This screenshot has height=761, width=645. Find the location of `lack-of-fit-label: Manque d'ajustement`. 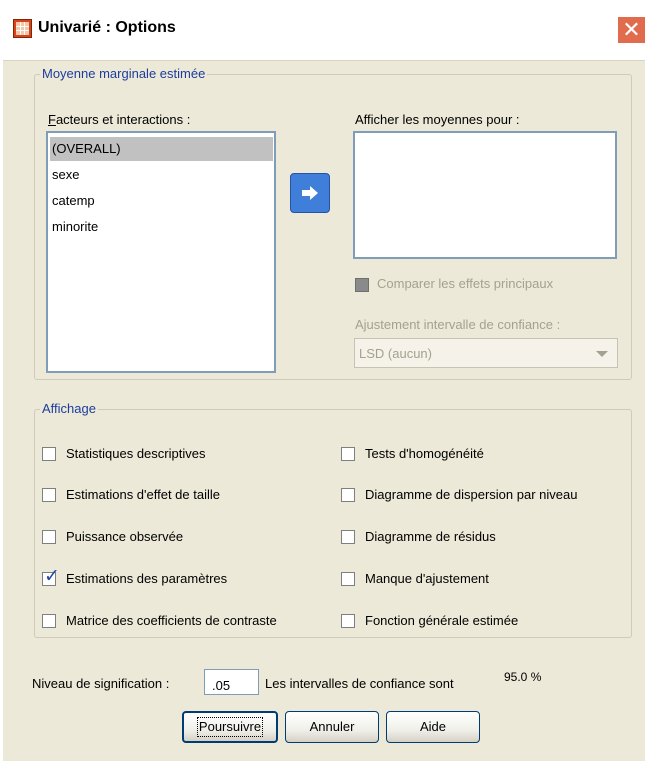

lack-of-fit-label: Manque d'ajustement is located at coordinates (427, 578).